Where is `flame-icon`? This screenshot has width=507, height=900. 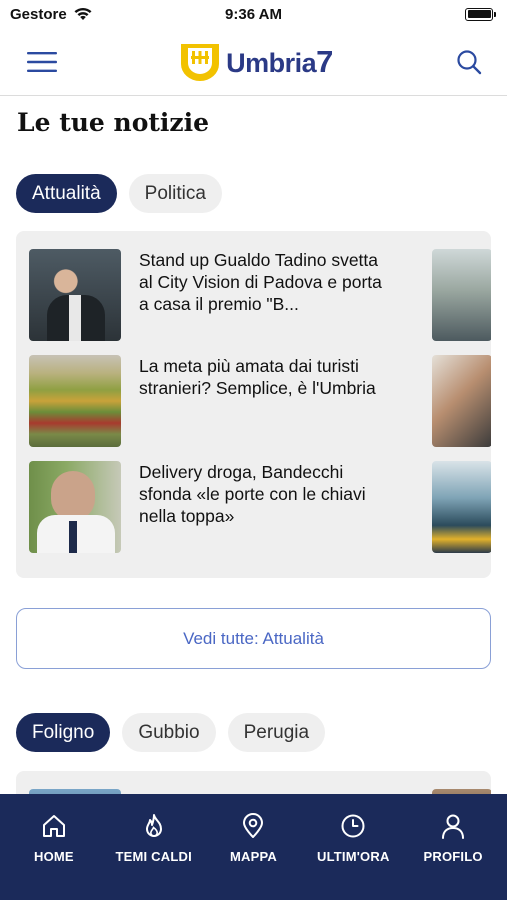 flame-icon is located at coordinates (153, 825).